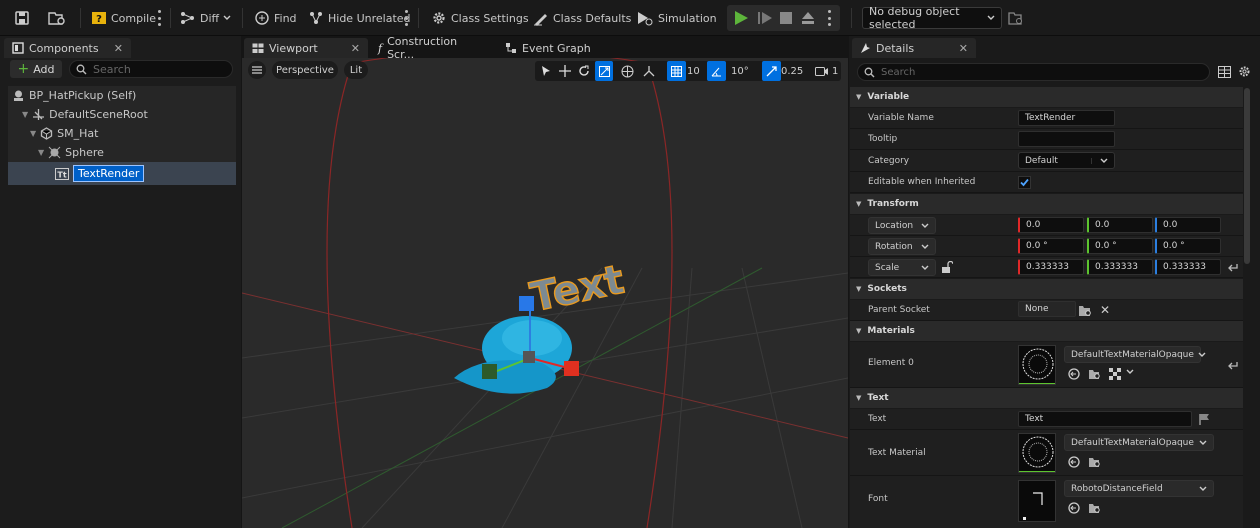  What do you see at coordinates (1120, 246) in the screenshot?
I see `rotation-y-input: 0.0 °` at bounding box center [1120, 246].